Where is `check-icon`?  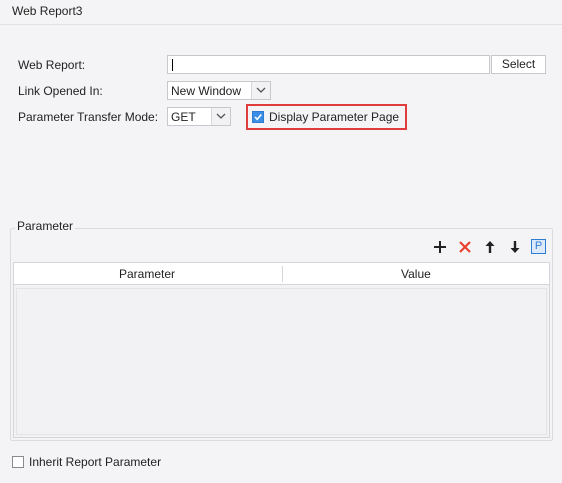 check-icon is located at coordinates (258, 117).